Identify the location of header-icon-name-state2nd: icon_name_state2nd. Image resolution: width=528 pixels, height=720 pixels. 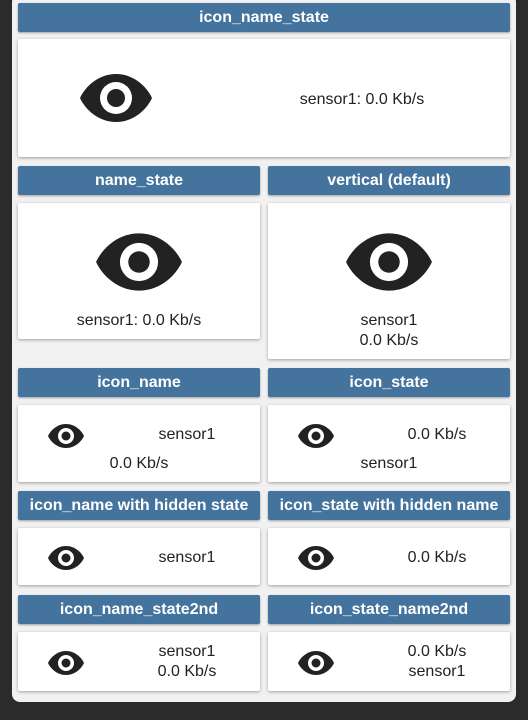
(139, 609).